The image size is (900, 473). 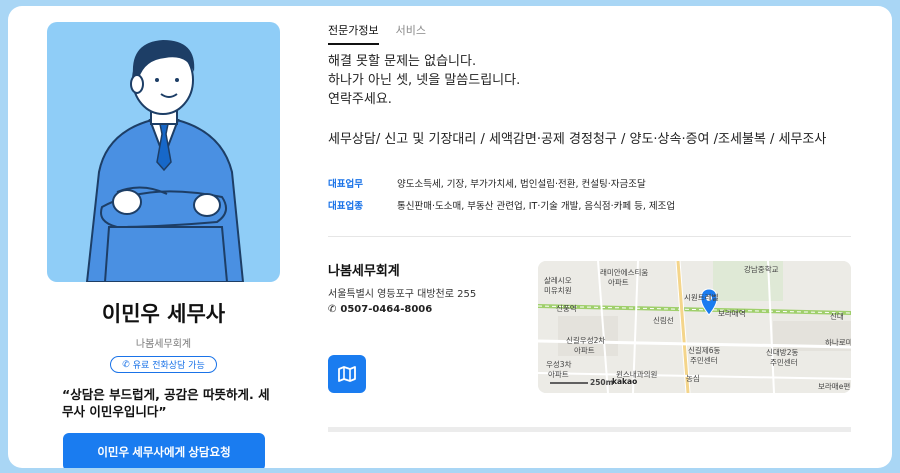 I want to click on intro-line: 하나가 아닌 셋, 넷을 말씀드립니다., so click(x=424, y=80).